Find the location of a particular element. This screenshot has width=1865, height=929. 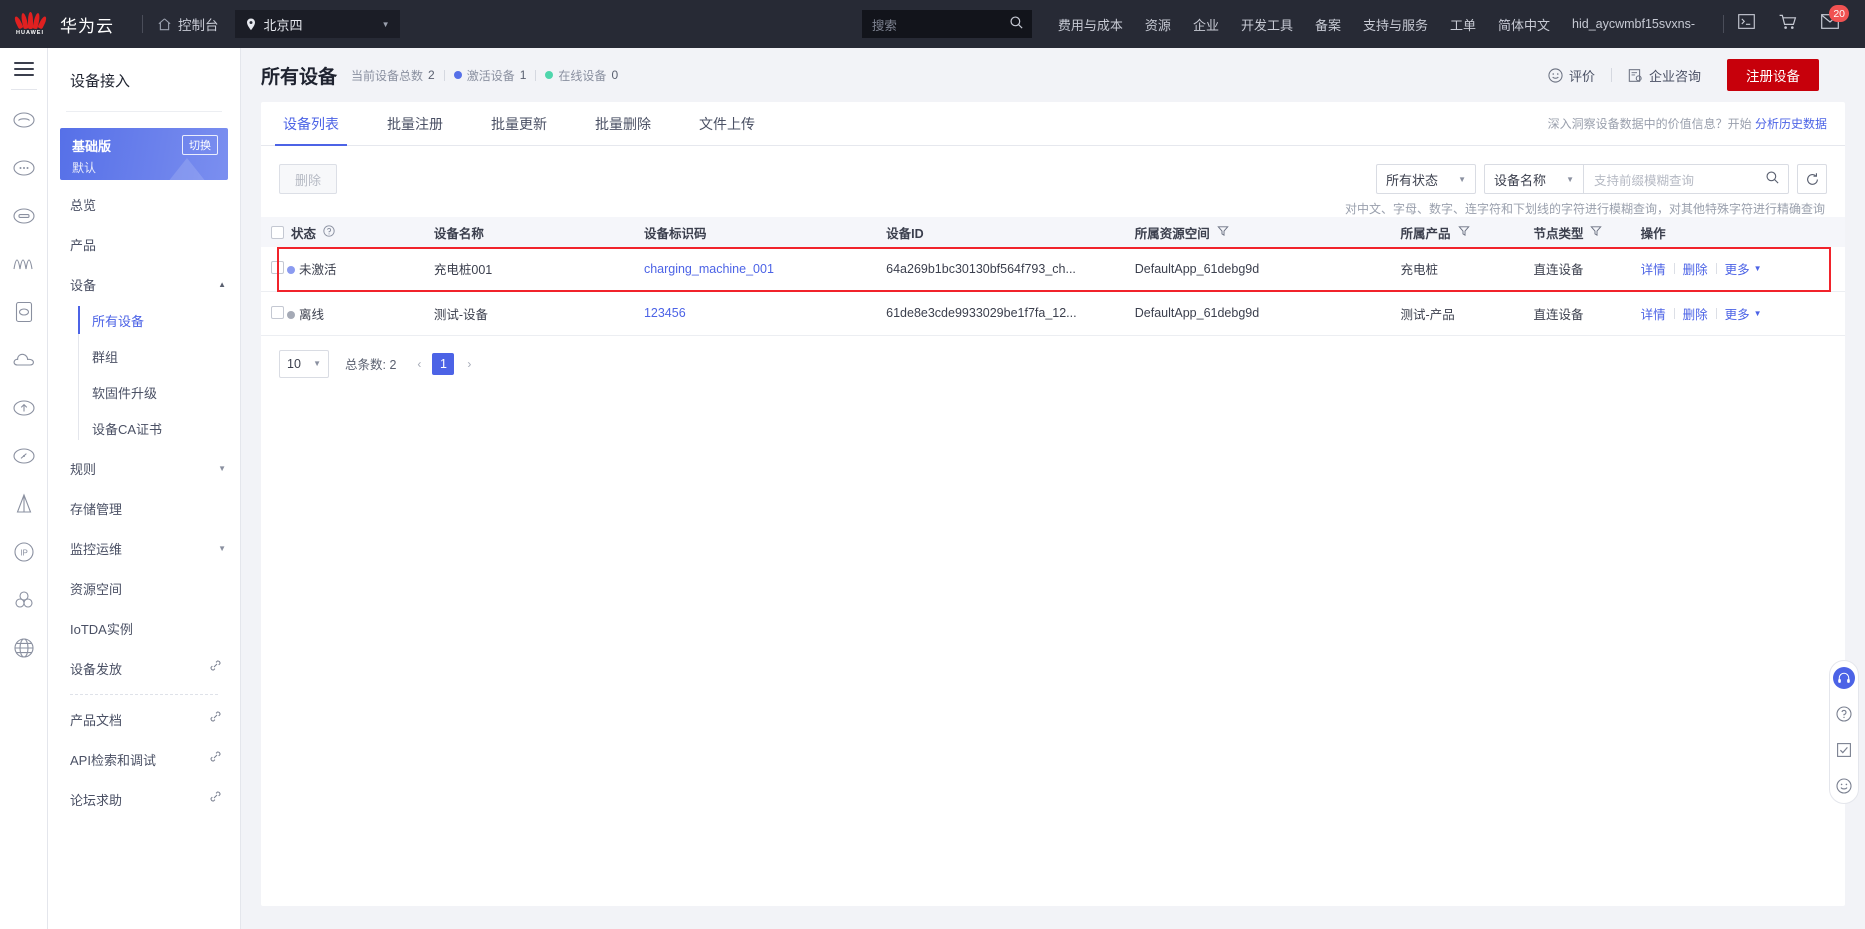

huawei-logo: HUAWEI is located at coordinates (30, 24).